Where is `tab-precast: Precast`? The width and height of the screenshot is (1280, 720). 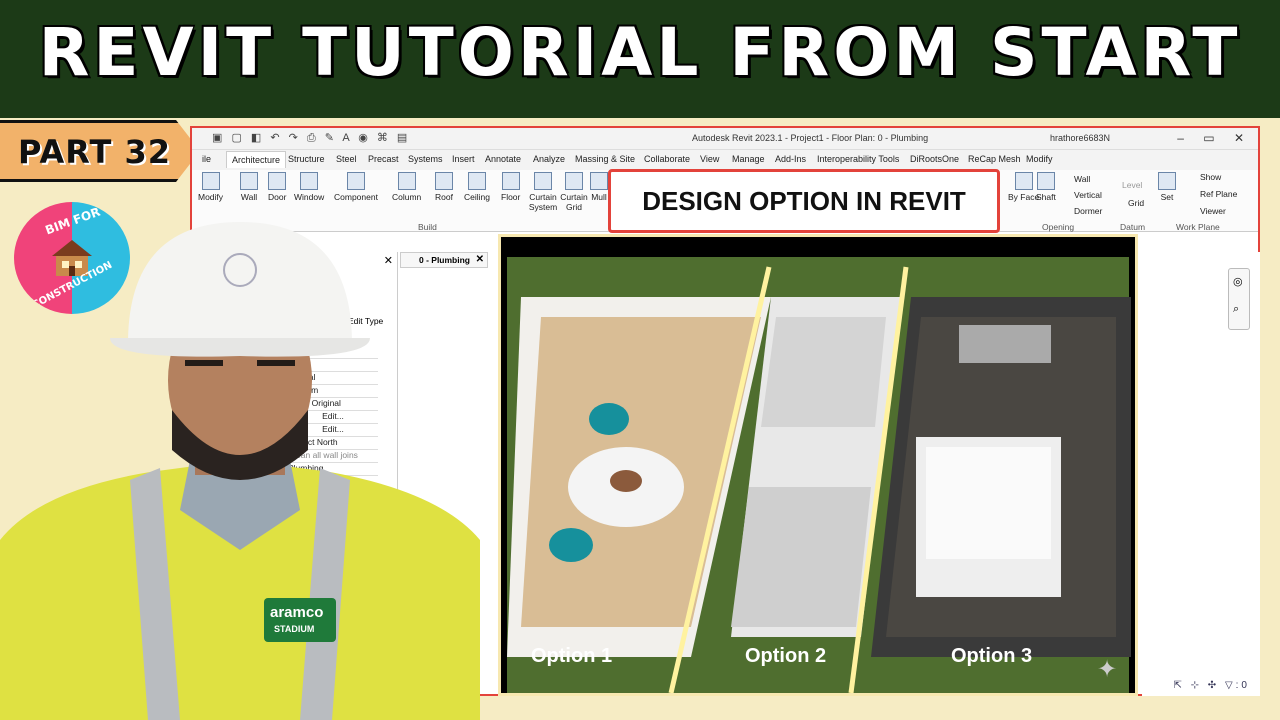
tab-precast: Precast is located at coordinates (383, 159).